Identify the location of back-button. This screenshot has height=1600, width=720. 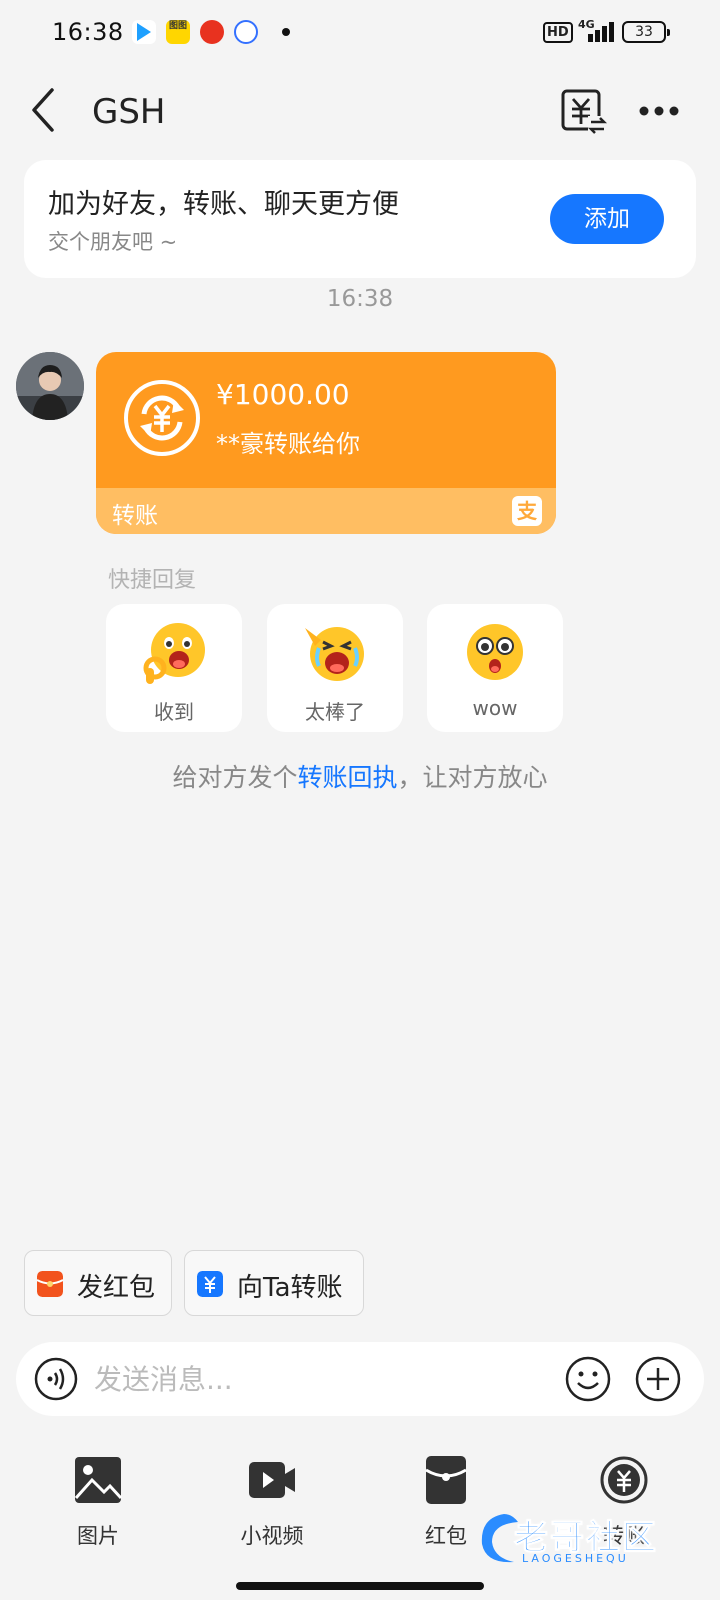
(46, 110).